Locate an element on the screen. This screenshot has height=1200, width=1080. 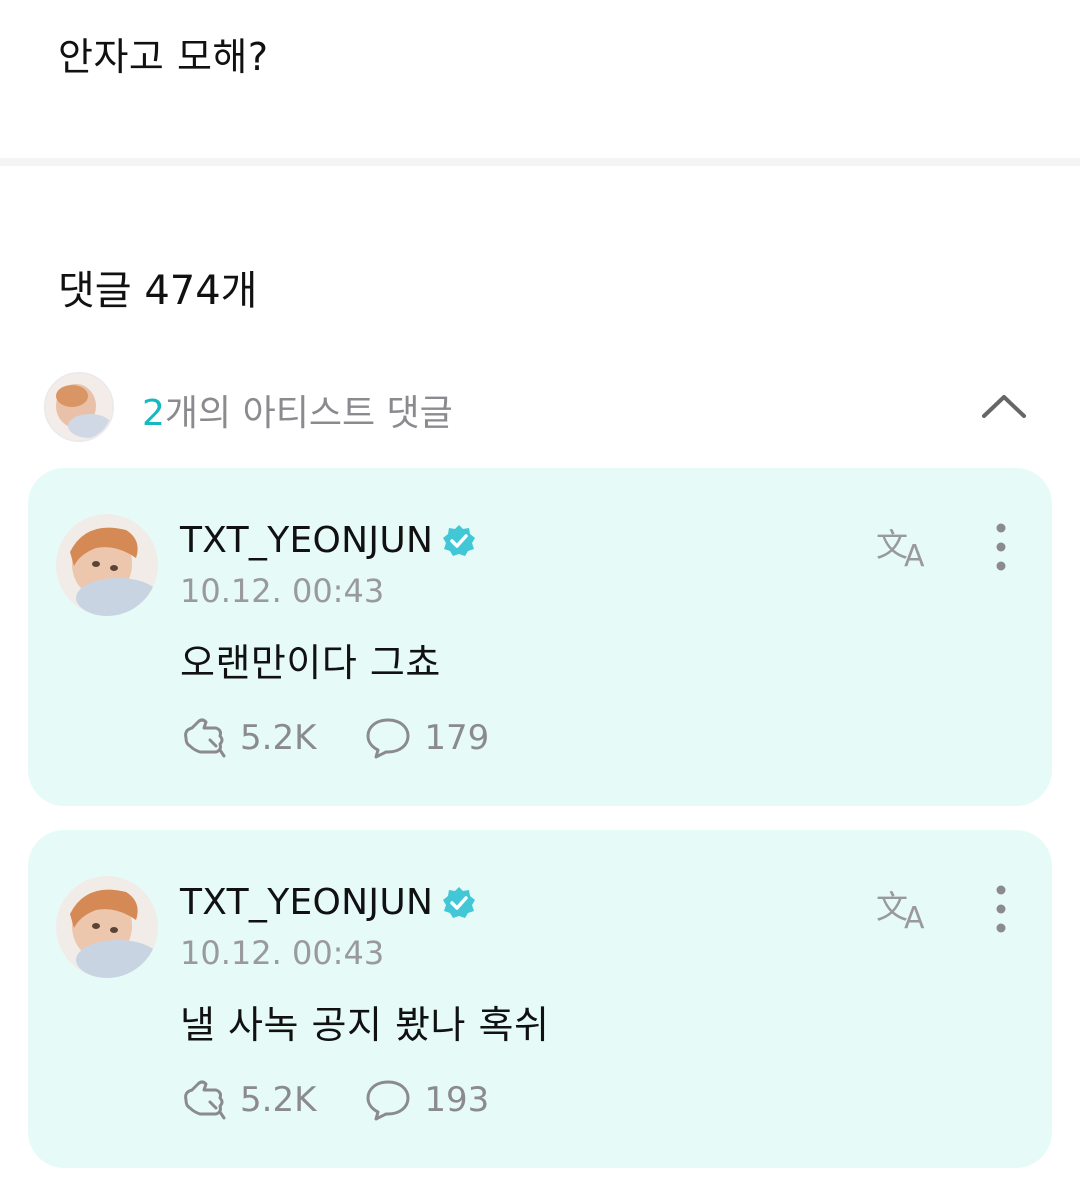
artist-comments-text: 개의 아티스트 댓글 is located at coordinates (308, 413).